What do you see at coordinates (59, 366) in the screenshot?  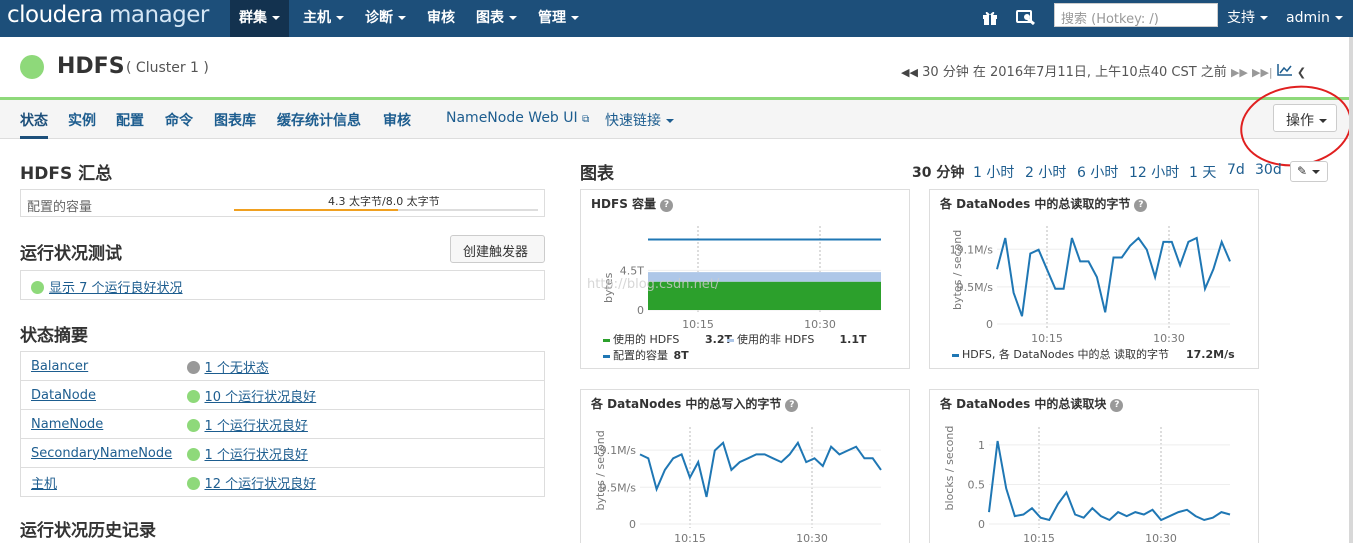 I see `role-link-balancer: Balancer` at bounding box center [59, 366].